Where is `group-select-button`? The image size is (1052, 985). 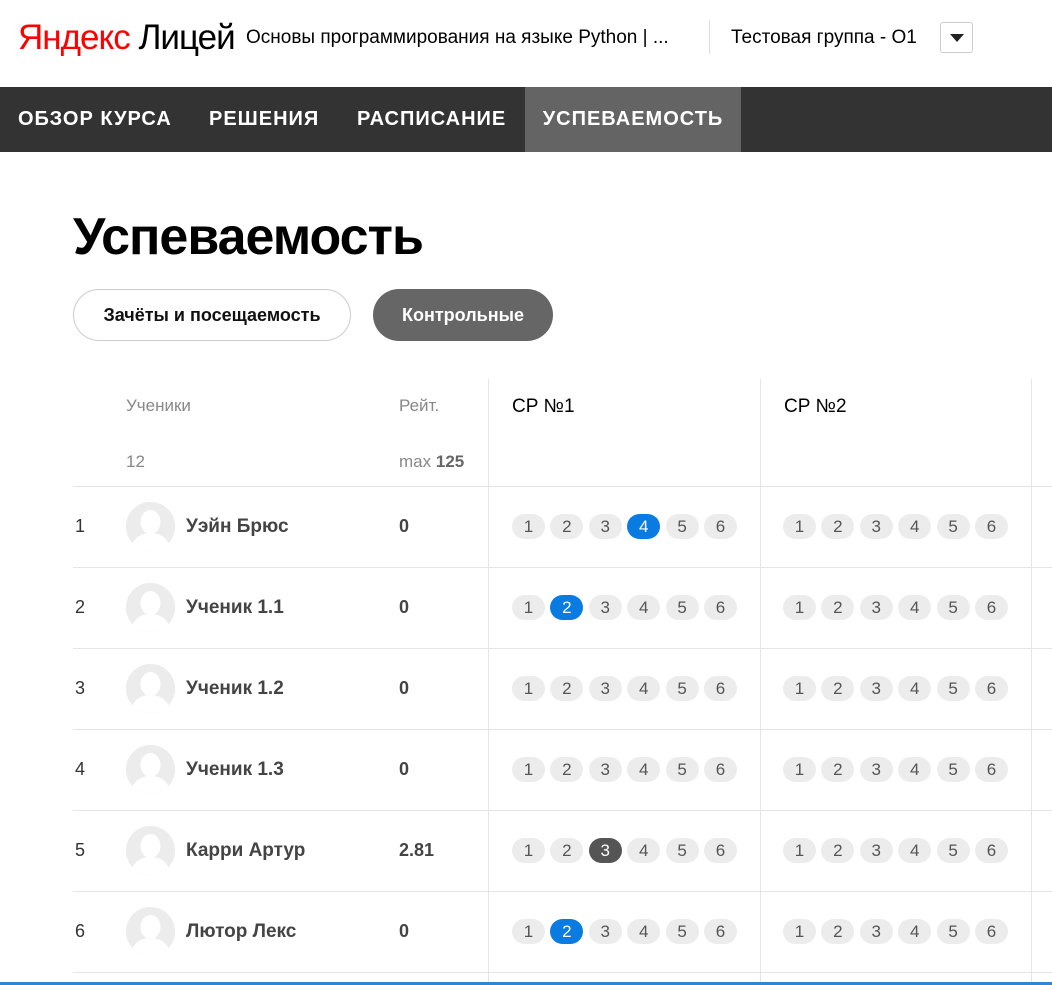
group-select-button is located at coordinates (956, 37).